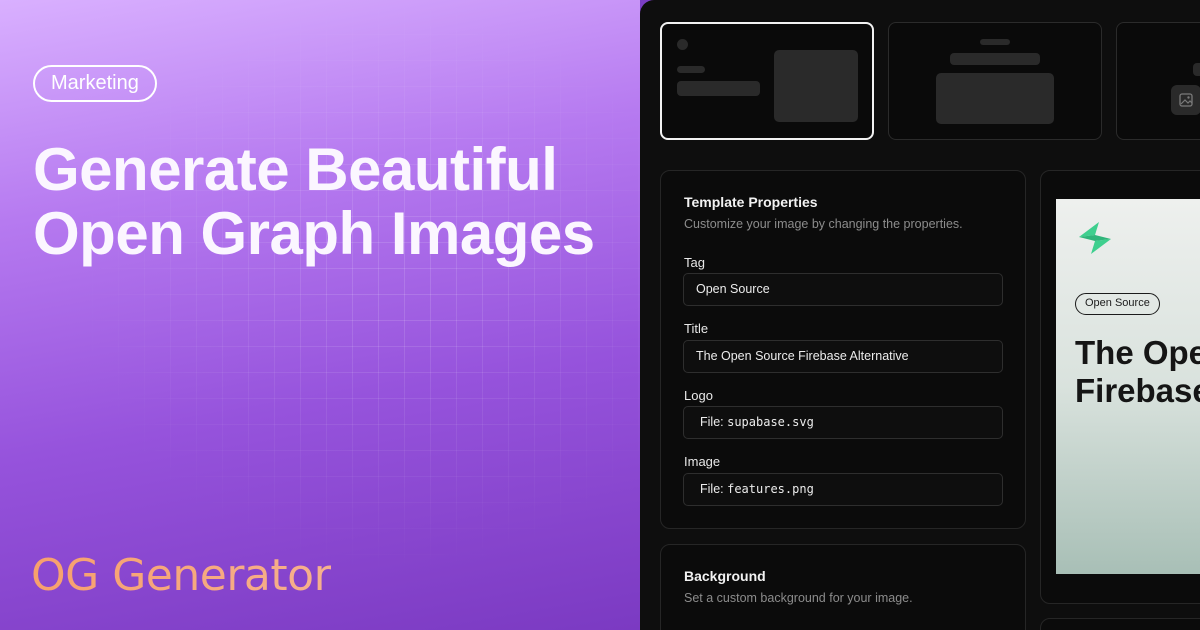 The image size is (1200, 630). Describe the element at coordinates (751, 202) in the screenshot. I see `panel-title: Template Properties` at that location.